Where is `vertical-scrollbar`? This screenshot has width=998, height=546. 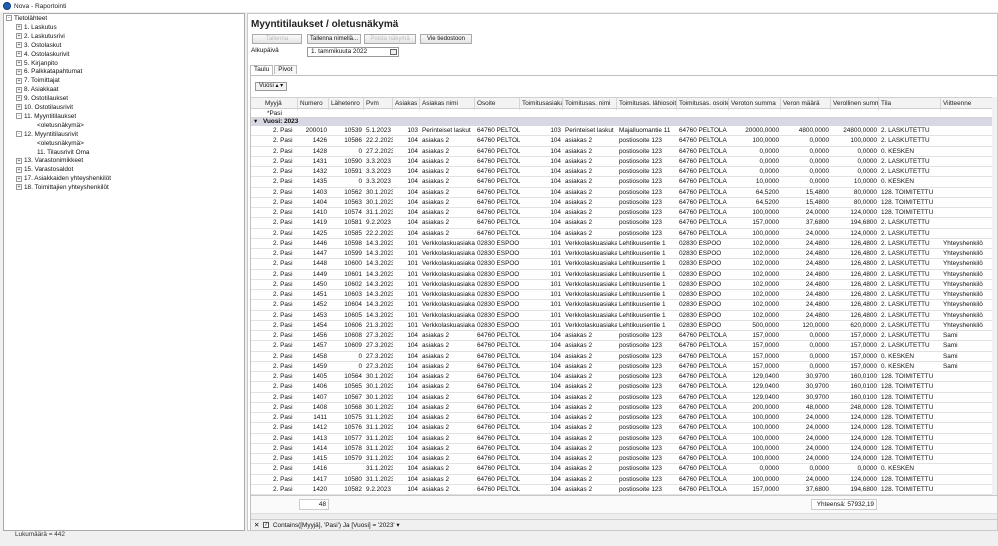
vertical-scrollbar is located at coordinates (994, 296).